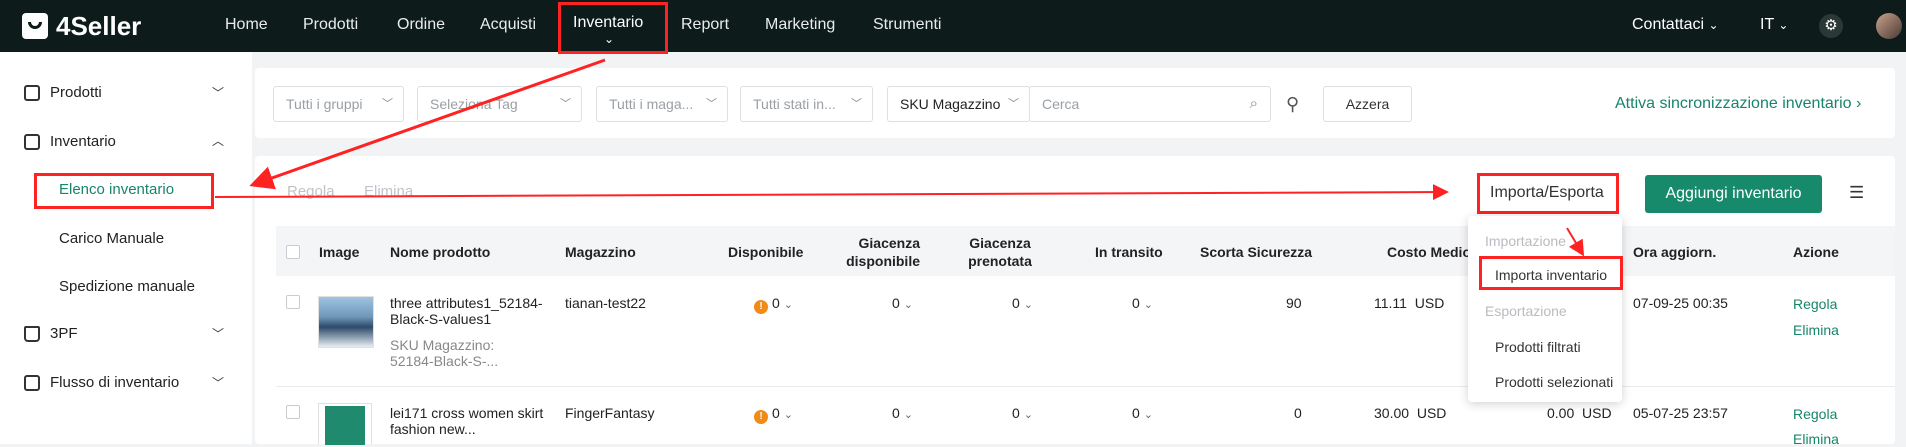  What do you see at coordinates (1390, 303) in the screenshot?
I see `average-cost-number: 11.11` at bounding box center [1390, 303].